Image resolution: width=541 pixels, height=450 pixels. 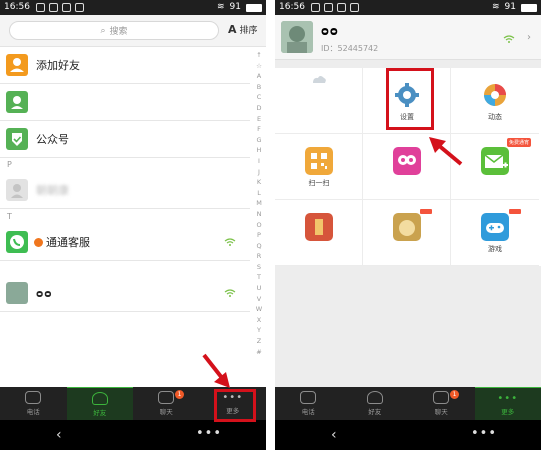 What do you see at coordinates (495, 161) in the screenshot?
I see `mail-plus-icon` at bounding box center [495, 161].